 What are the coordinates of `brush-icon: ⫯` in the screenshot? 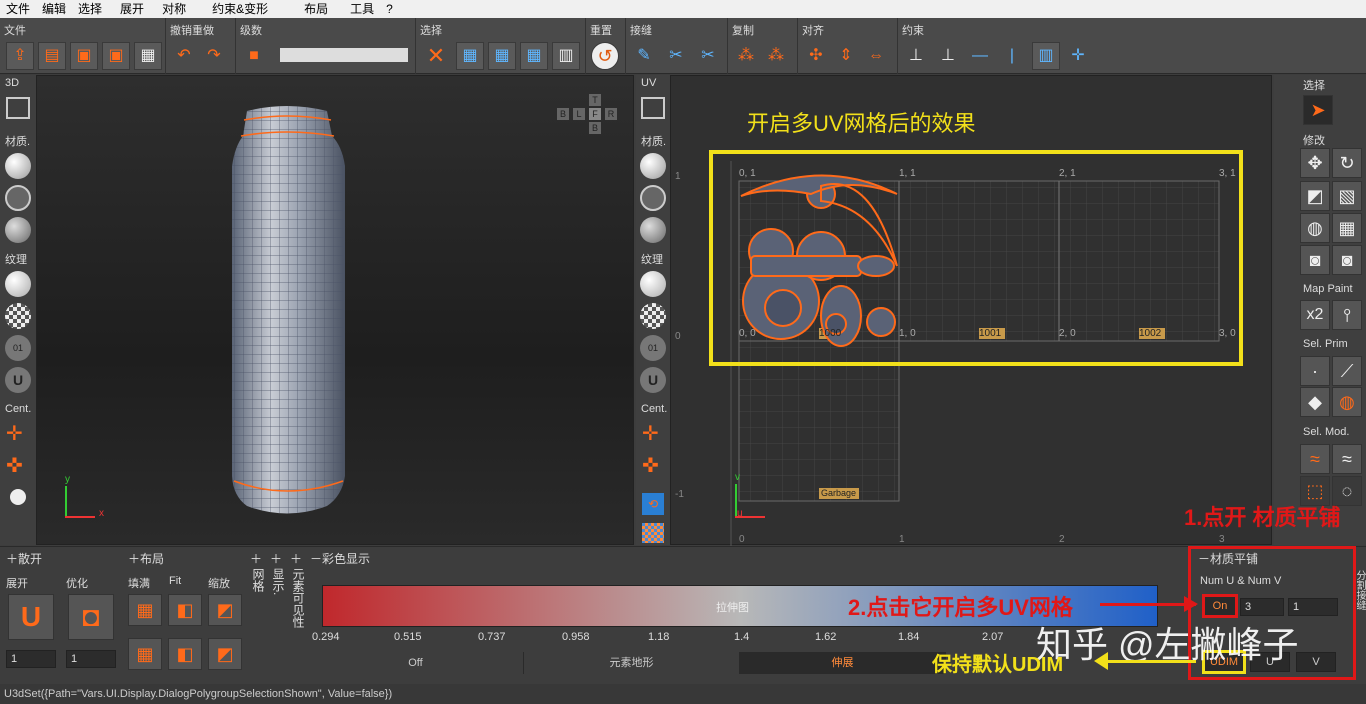 It's located at (1347, 315).